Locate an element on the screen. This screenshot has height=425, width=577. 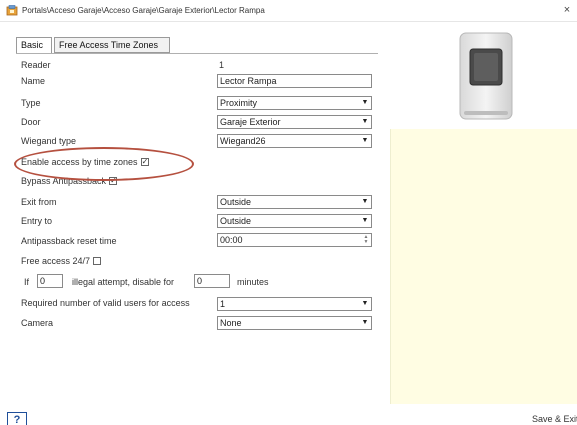
camera-label: Camera is located at coordinates (37, 323).